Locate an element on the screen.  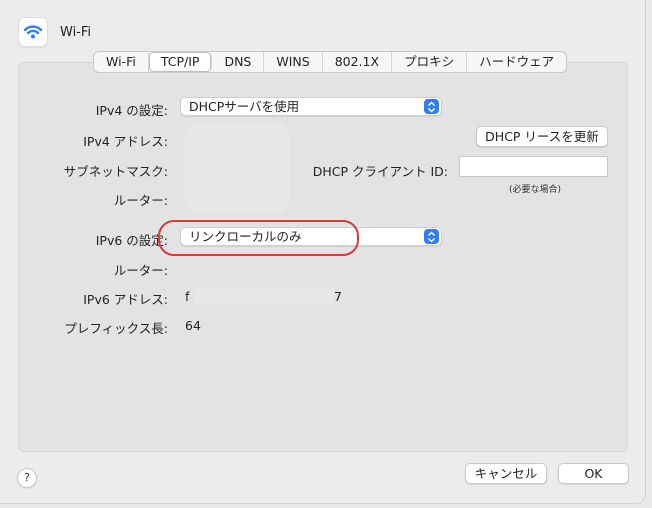
ipv4-config-value: DHCPサーバを使用 is located at coordinates (244, 106).